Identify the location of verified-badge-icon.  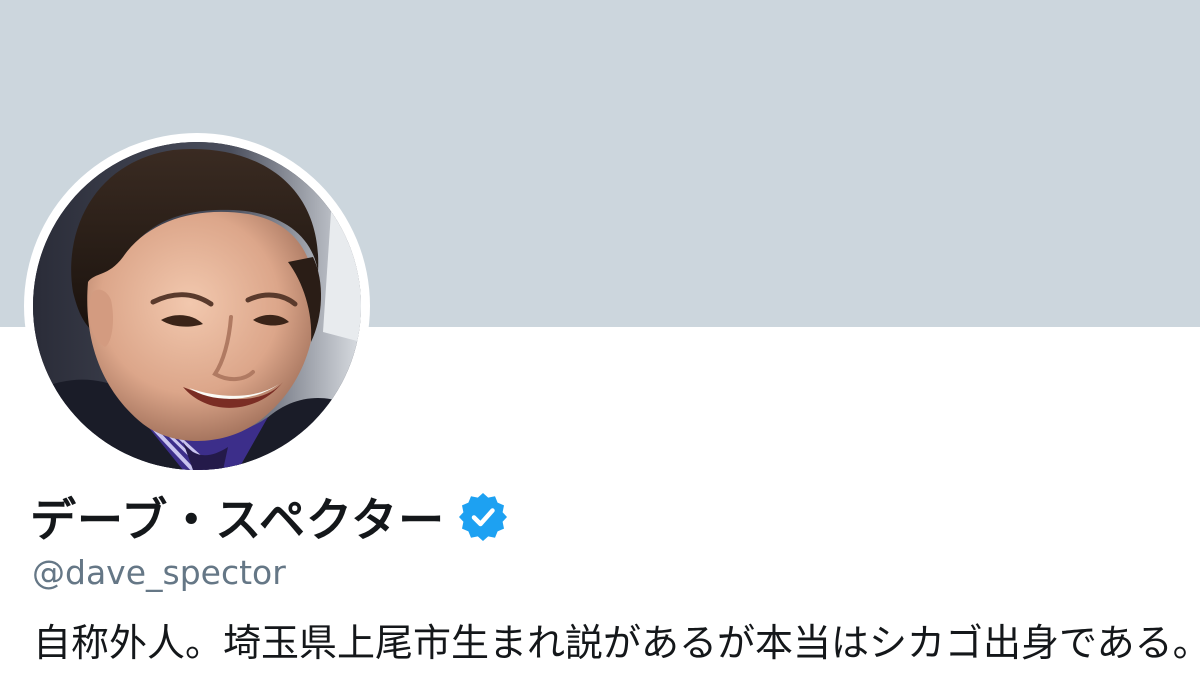
(483, 517).